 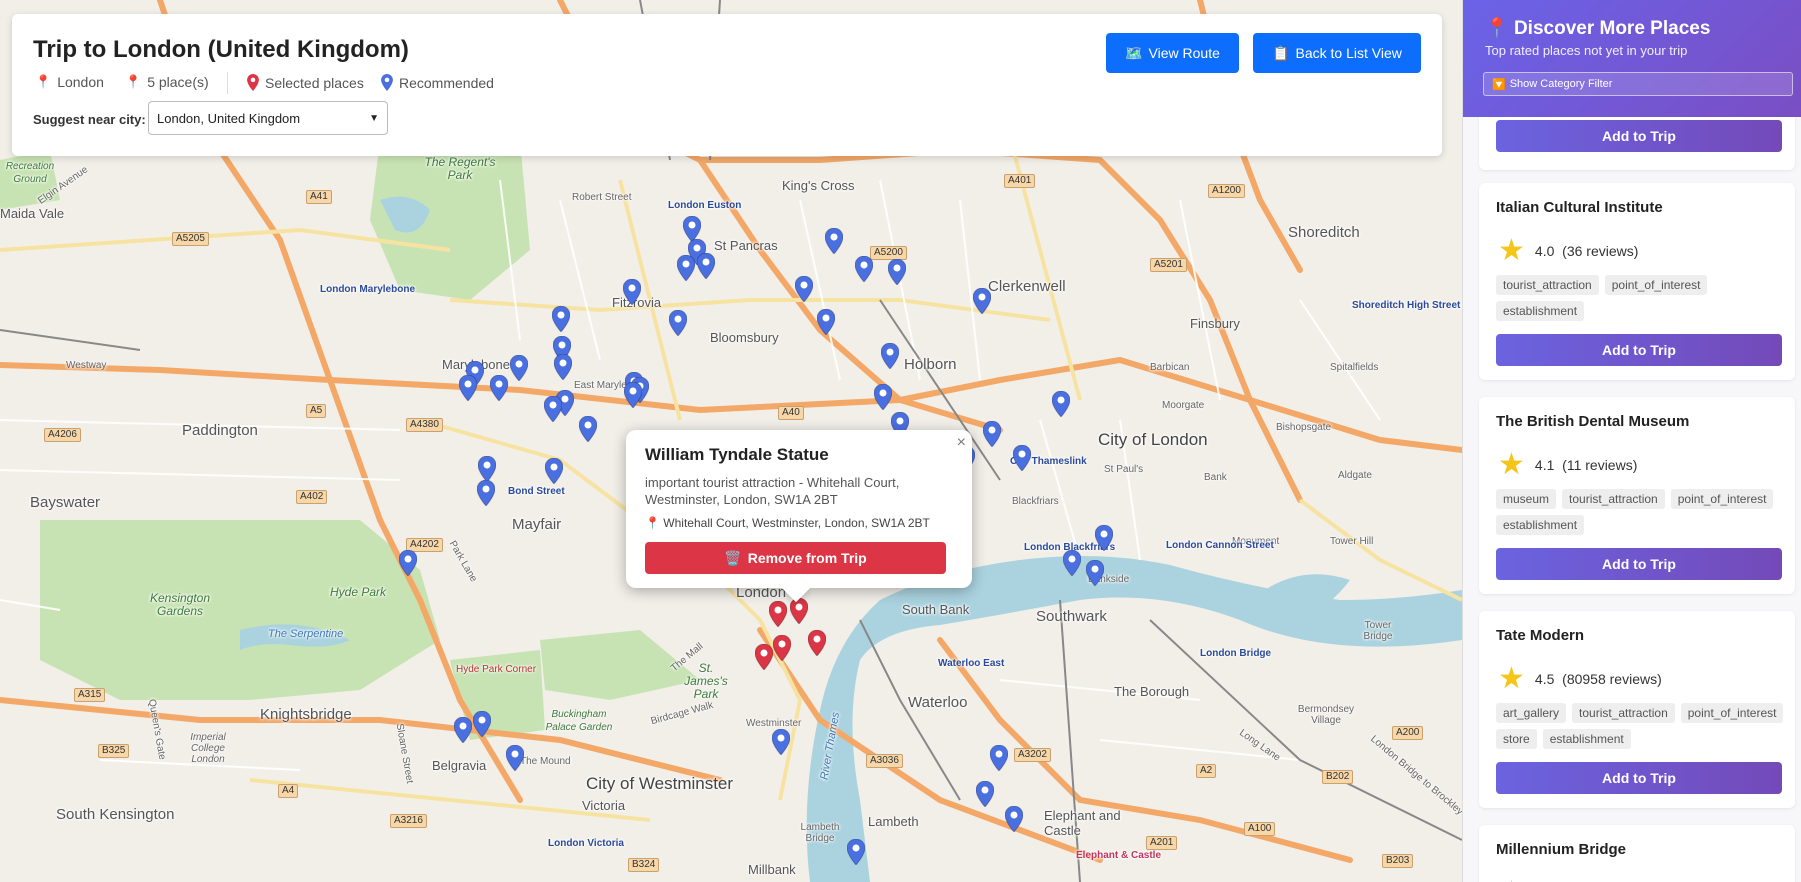 I want to click on place-rating: ★ 4.0 (36 reviews), so click(x=1568, y=250).